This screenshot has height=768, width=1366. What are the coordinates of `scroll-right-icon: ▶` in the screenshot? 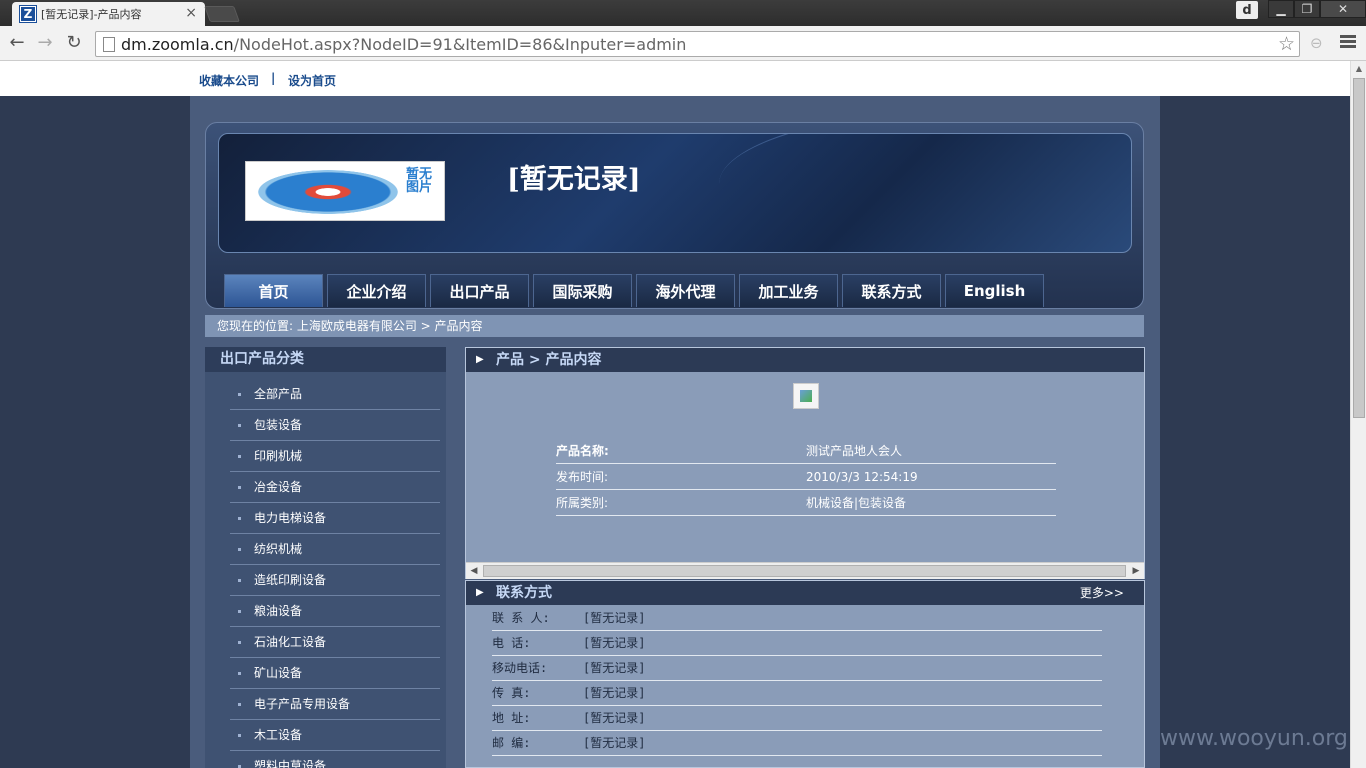 It's located at (1136, 571).